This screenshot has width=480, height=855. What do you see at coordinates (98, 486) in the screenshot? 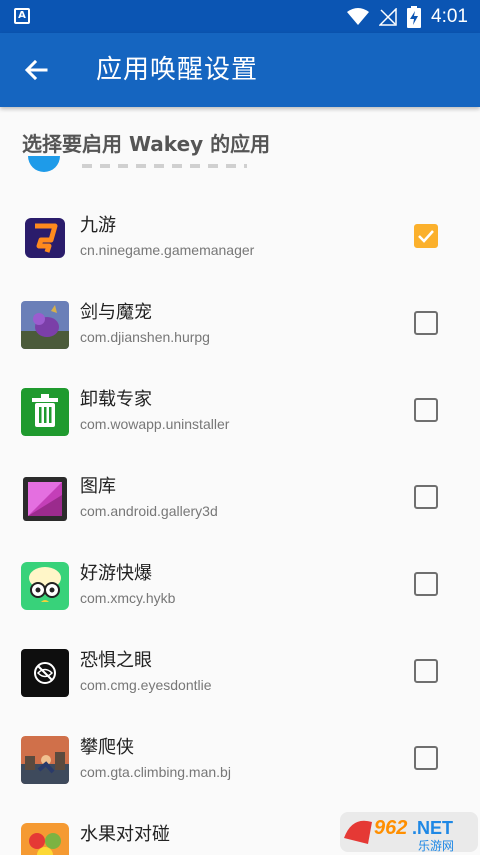
I see `app-name: 图库` at bounding box center [98, 486].